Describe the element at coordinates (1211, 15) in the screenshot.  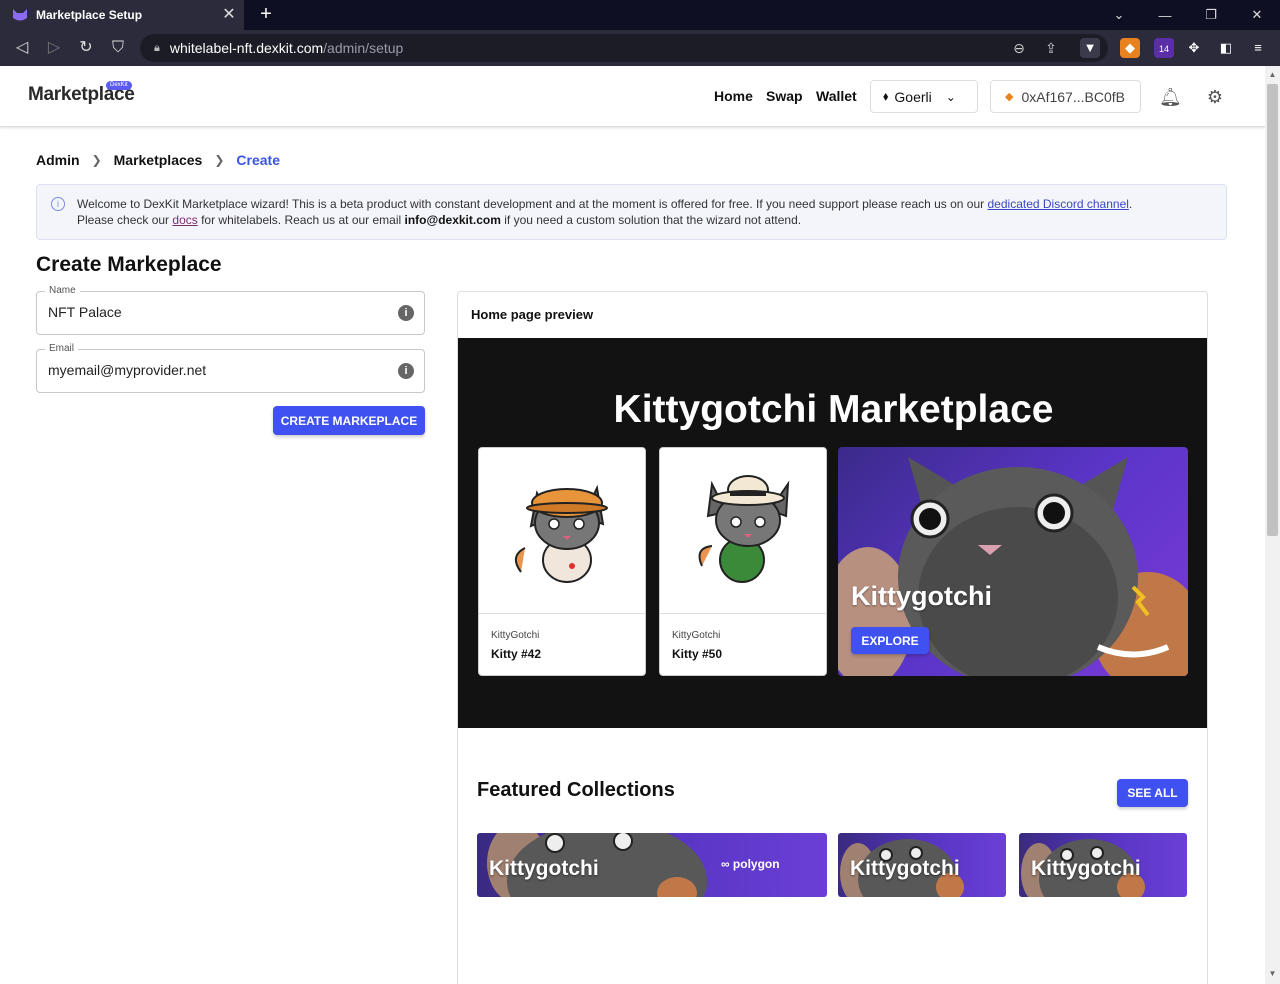
I see `restore-icon: ❐` at that location.